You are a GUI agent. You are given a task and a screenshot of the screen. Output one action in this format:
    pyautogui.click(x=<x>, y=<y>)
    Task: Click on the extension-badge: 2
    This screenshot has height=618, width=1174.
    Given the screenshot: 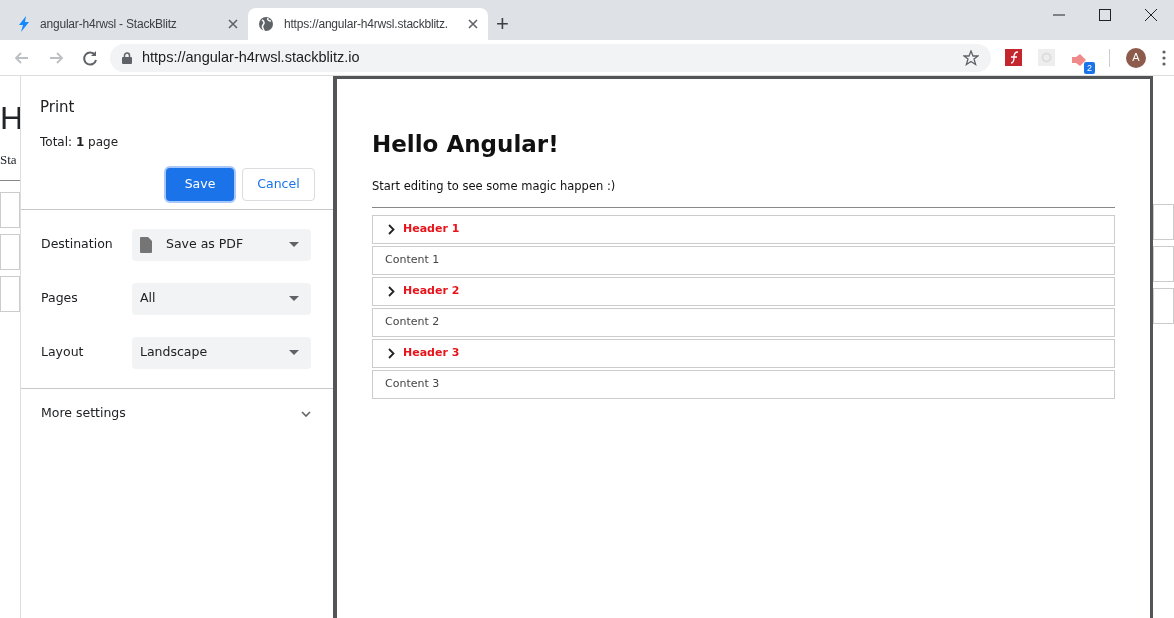 What is the action you would take?
    pyautogui.click(x=1089, y=67)
    